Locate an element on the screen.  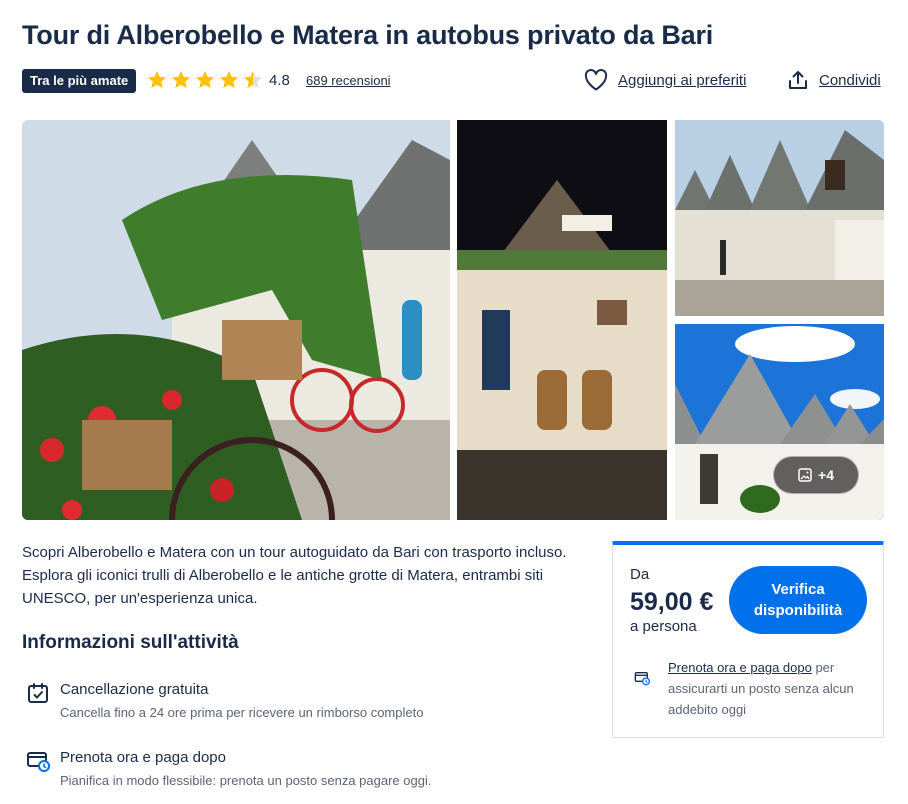
add-to-favorites-button: Aggiungi ai preferiti is located at coordinates (665, 80).